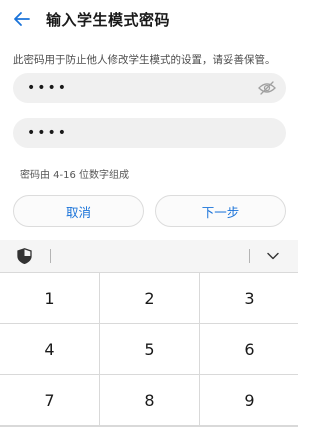 This screenshot has width=320, height=427. Describe the element at coordinates (49, 349) in the screenshot. I see `key-4: 4` at that location.